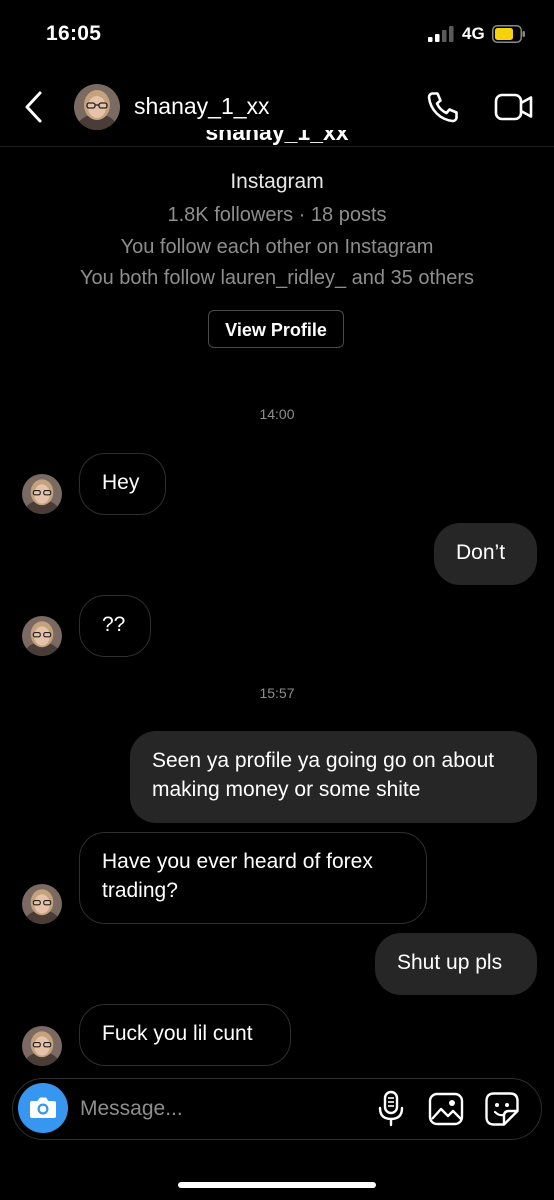 The height and width of the screenshot is (1200, 554). Describe the element at coordinates (277, 693) in the screenshot. I see `timestamp: 15:57` at that location.